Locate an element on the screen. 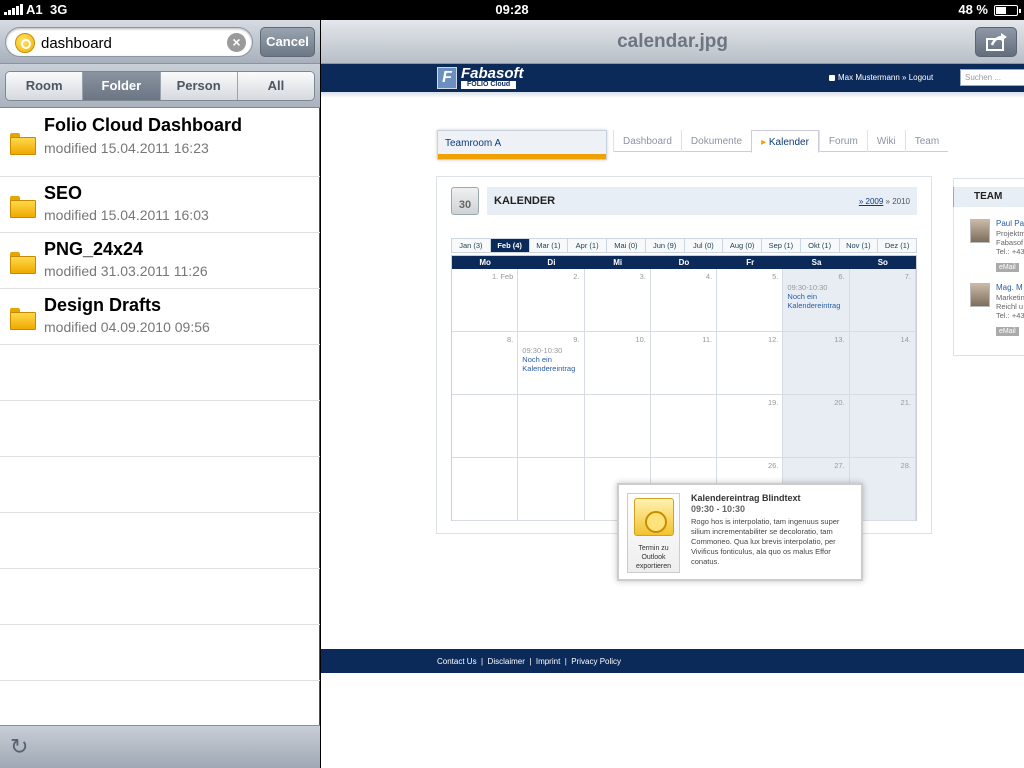 The image size is (1024, 768). calendar-day: 10. is located at coordinates (617, 363).